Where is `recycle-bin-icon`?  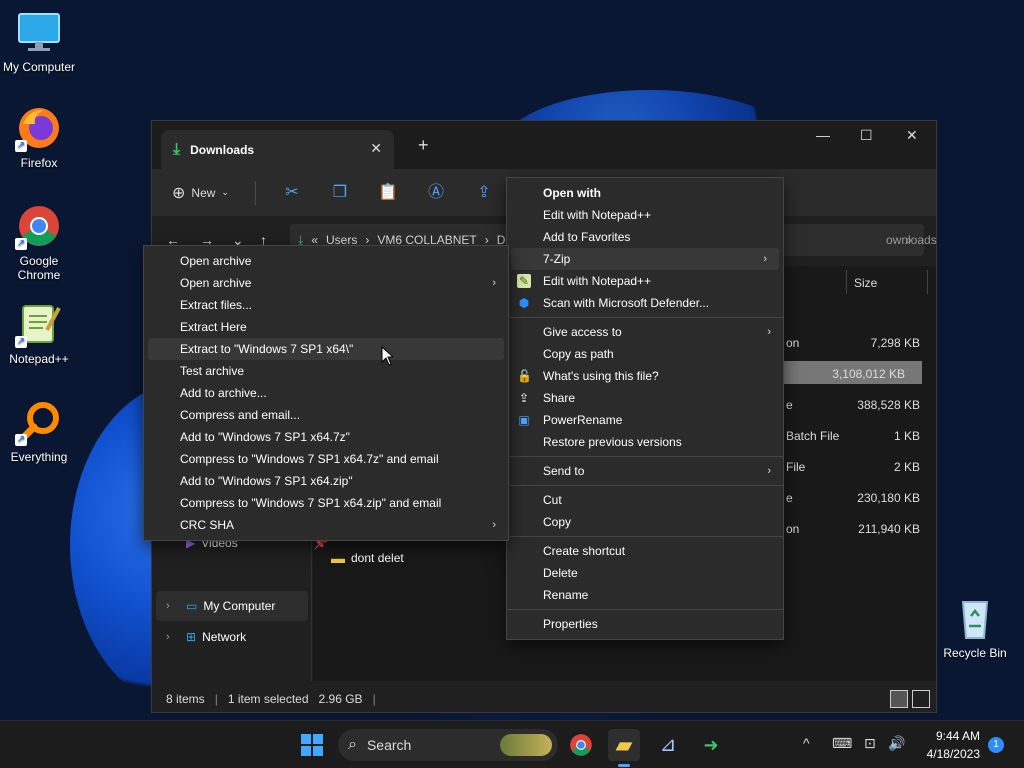 recycle-bin-icon is located at coordinates (975, 618).